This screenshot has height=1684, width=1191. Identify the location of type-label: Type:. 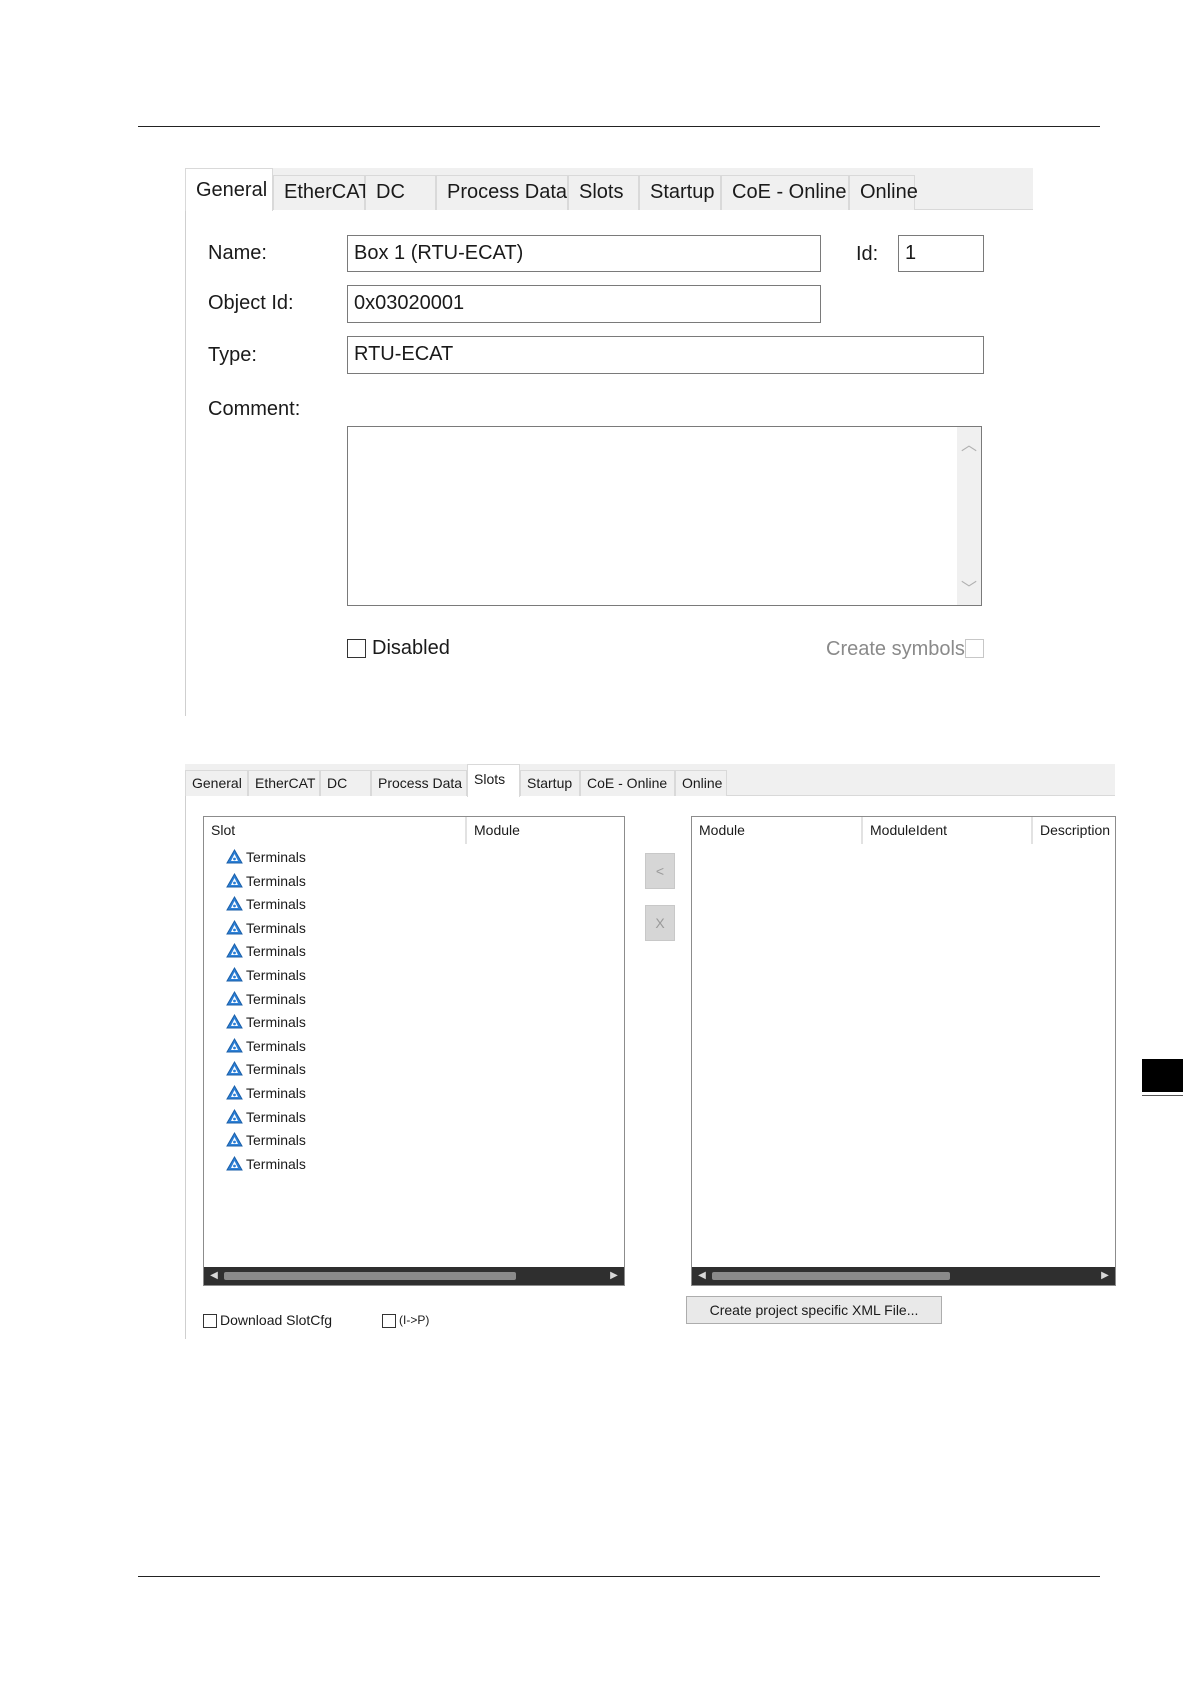
(232, 355).